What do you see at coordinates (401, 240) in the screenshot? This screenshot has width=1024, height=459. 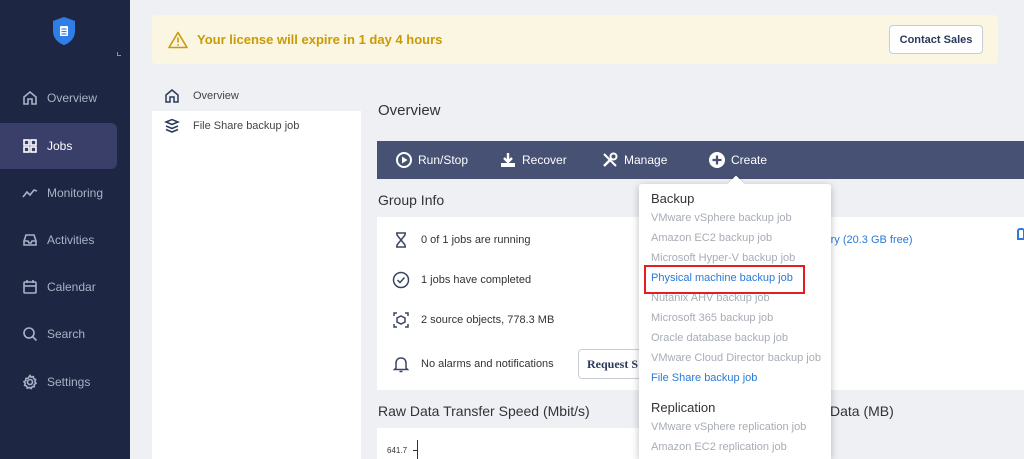 I see `hourglass-icon` at bounding box center [401, 240].